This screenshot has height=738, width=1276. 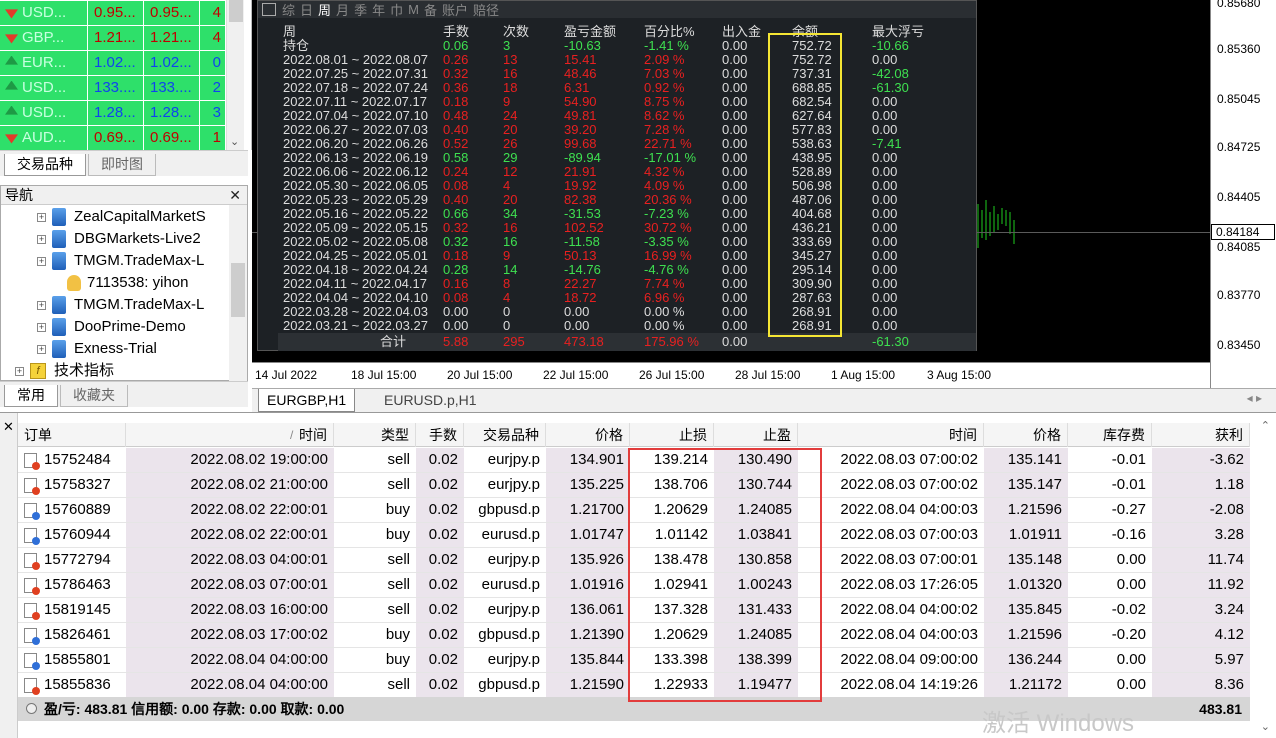 I want to click on orders-column-header: 交易品种, so click(x=505, y=435).